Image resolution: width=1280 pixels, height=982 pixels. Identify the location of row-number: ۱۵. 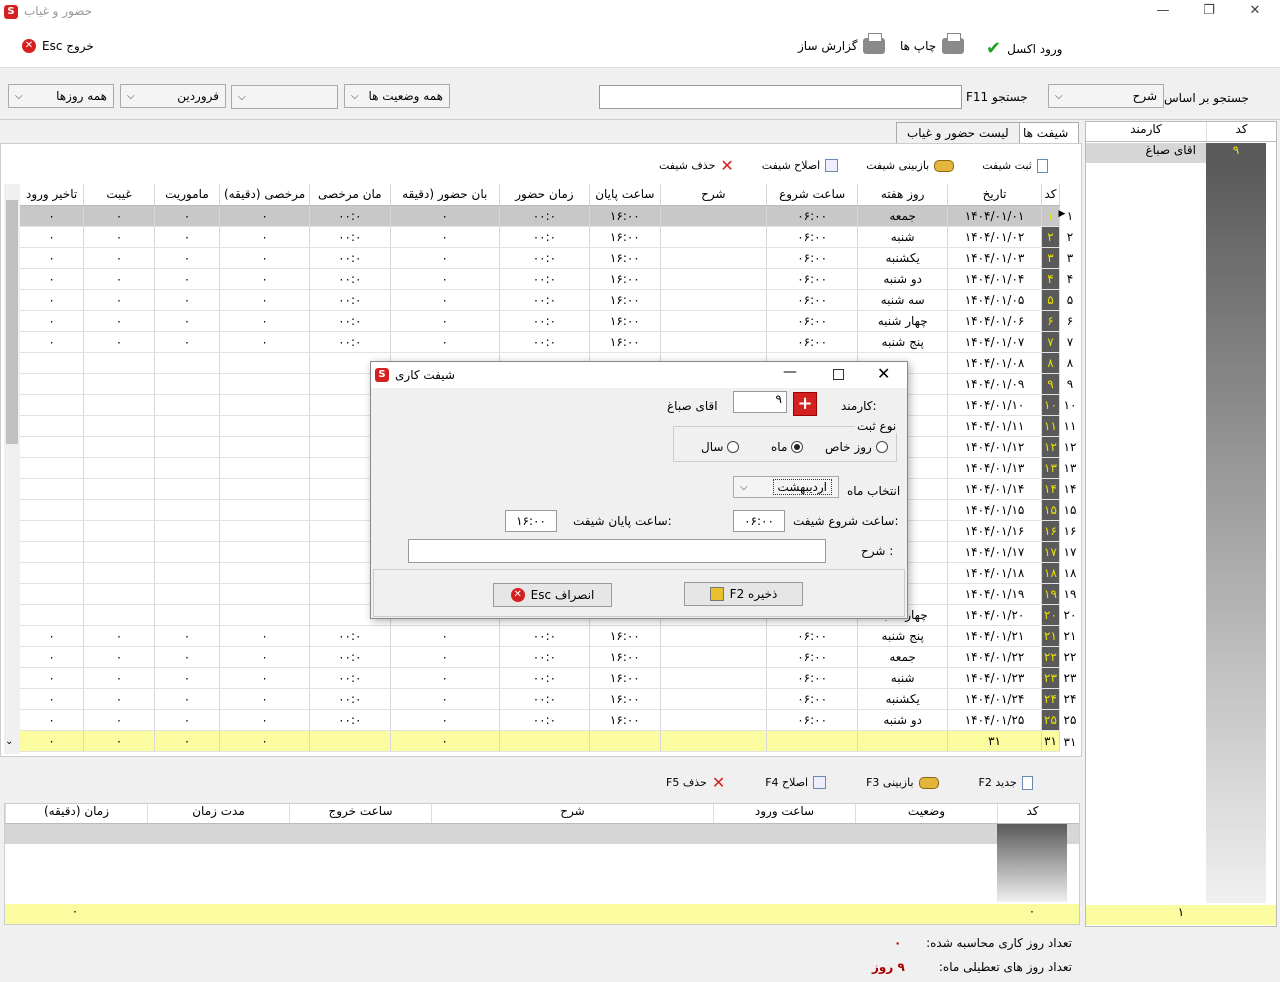
(1070, 510).